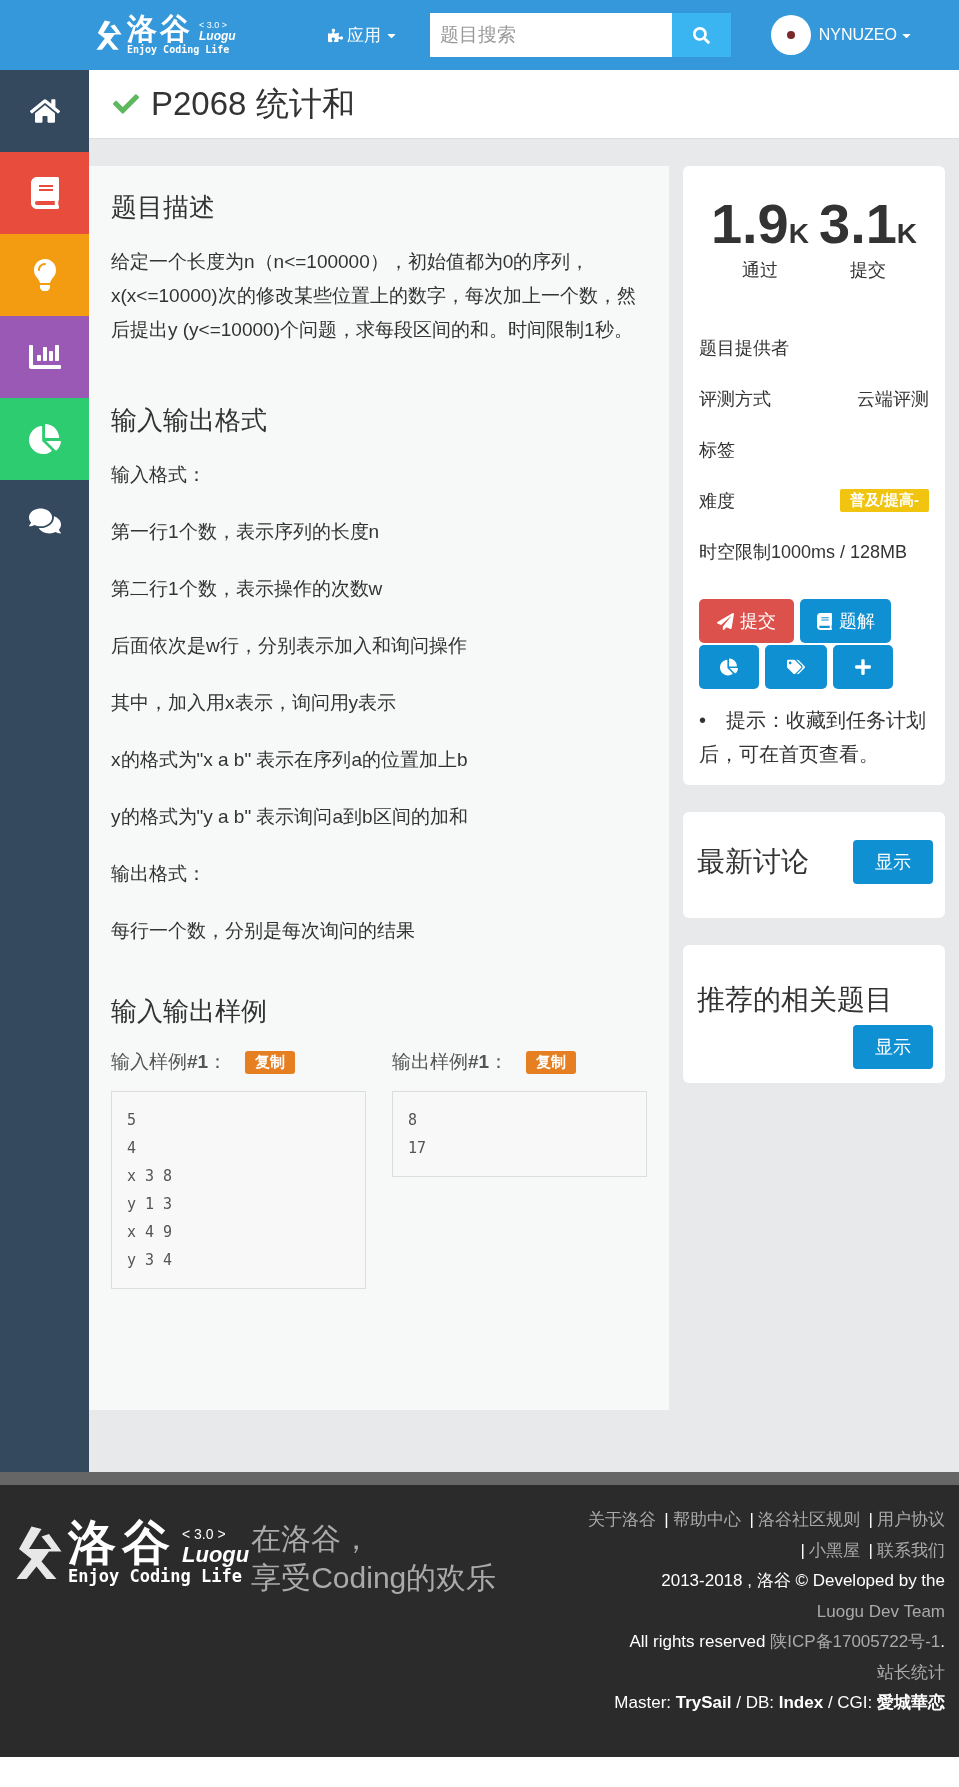 The image size is (959, 1787). I want to click on slogan-text: 在洛谷，, so click(312, 1539).